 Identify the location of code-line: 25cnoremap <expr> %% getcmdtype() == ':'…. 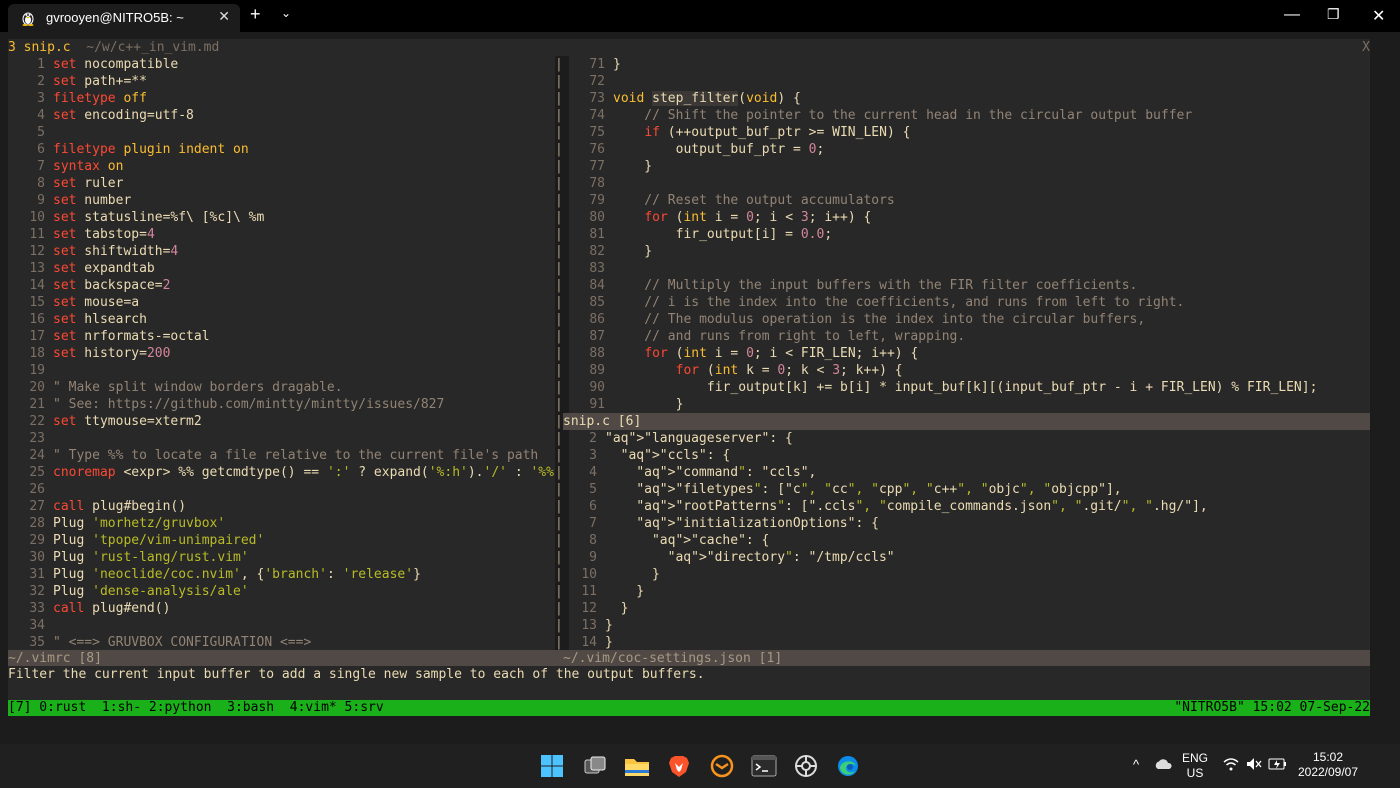
(281, 472).